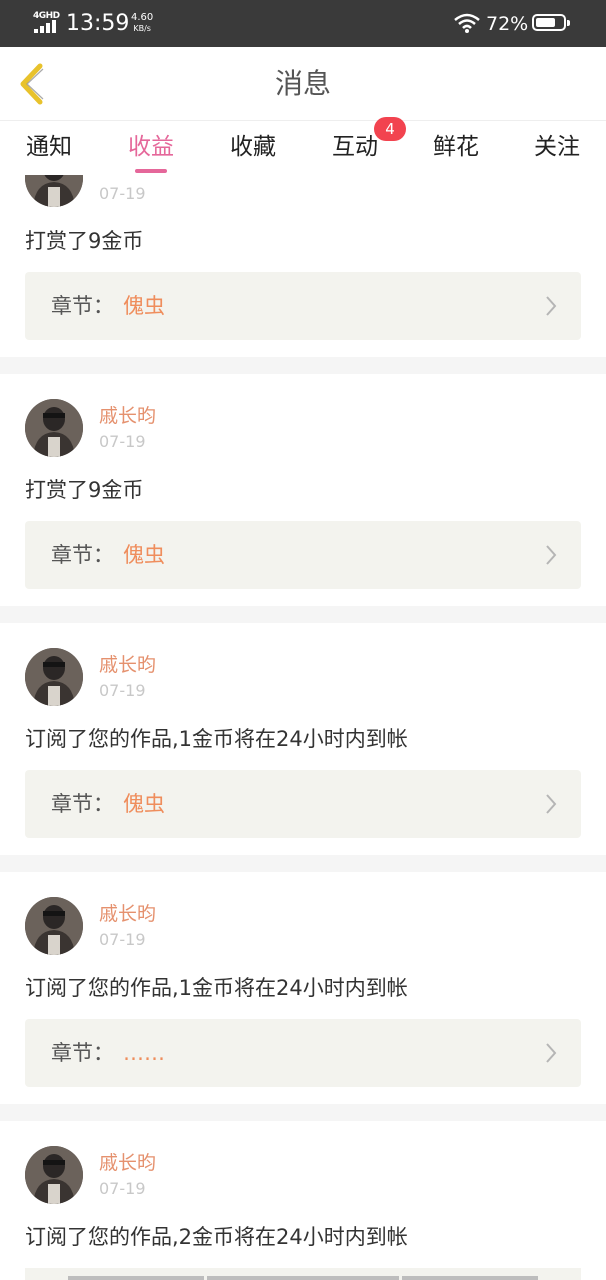 This screenshot has height=1280, width=606. Describe the element at coordinates (151, 147) in the screenshot. I see `tab-label: 收益` at that location.